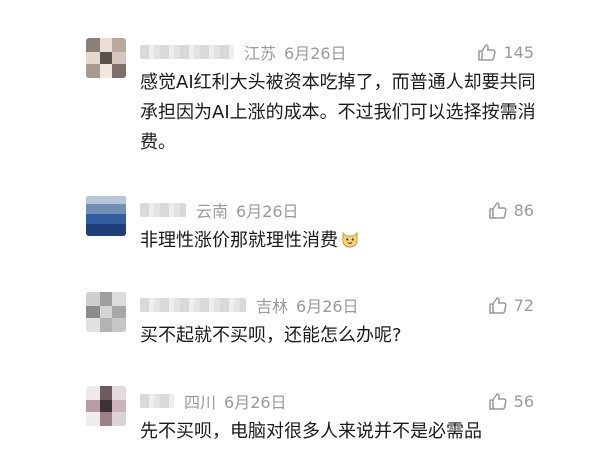 The width and height of the screenshot is (600, 462). I want to click on like-button: 145, so click(505, 52).